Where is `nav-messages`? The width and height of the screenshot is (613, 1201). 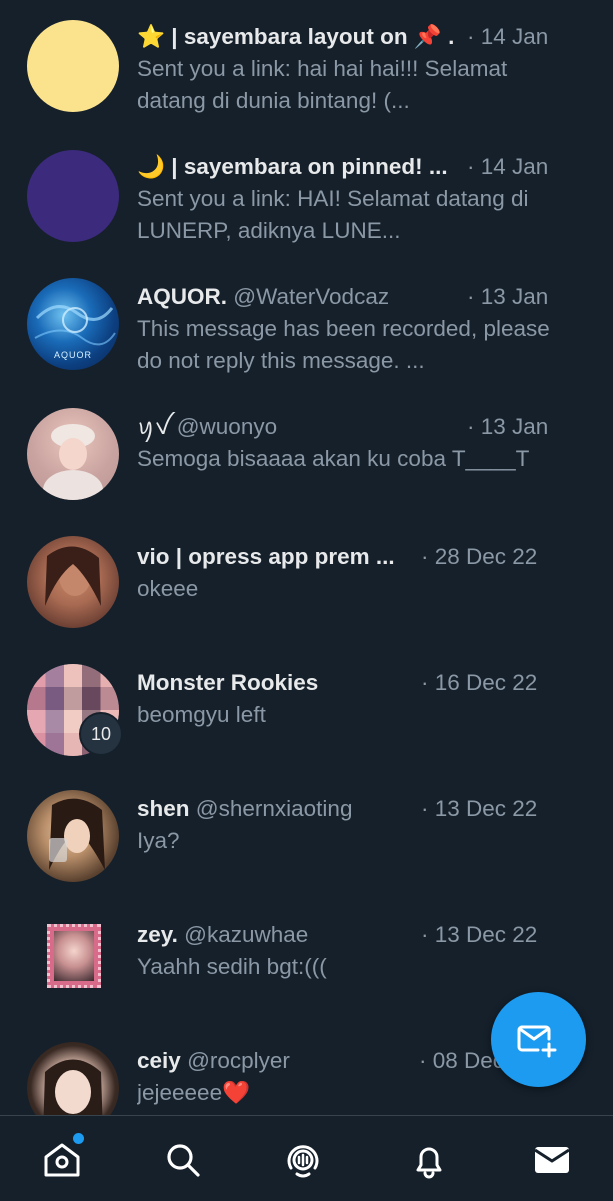 nav-messages is located at coordinates (552, 1158).